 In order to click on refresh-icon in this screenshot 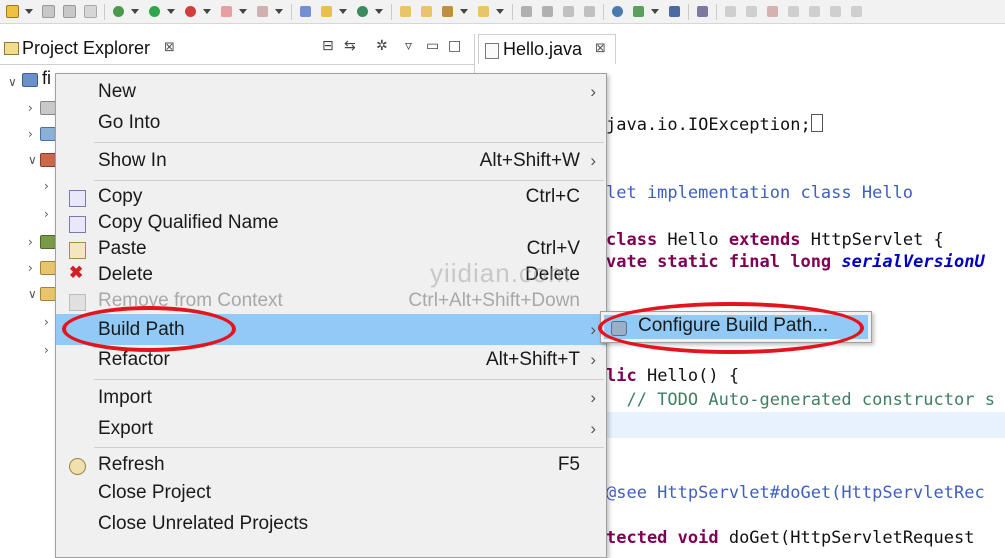, I will do `click(77, 466)`.